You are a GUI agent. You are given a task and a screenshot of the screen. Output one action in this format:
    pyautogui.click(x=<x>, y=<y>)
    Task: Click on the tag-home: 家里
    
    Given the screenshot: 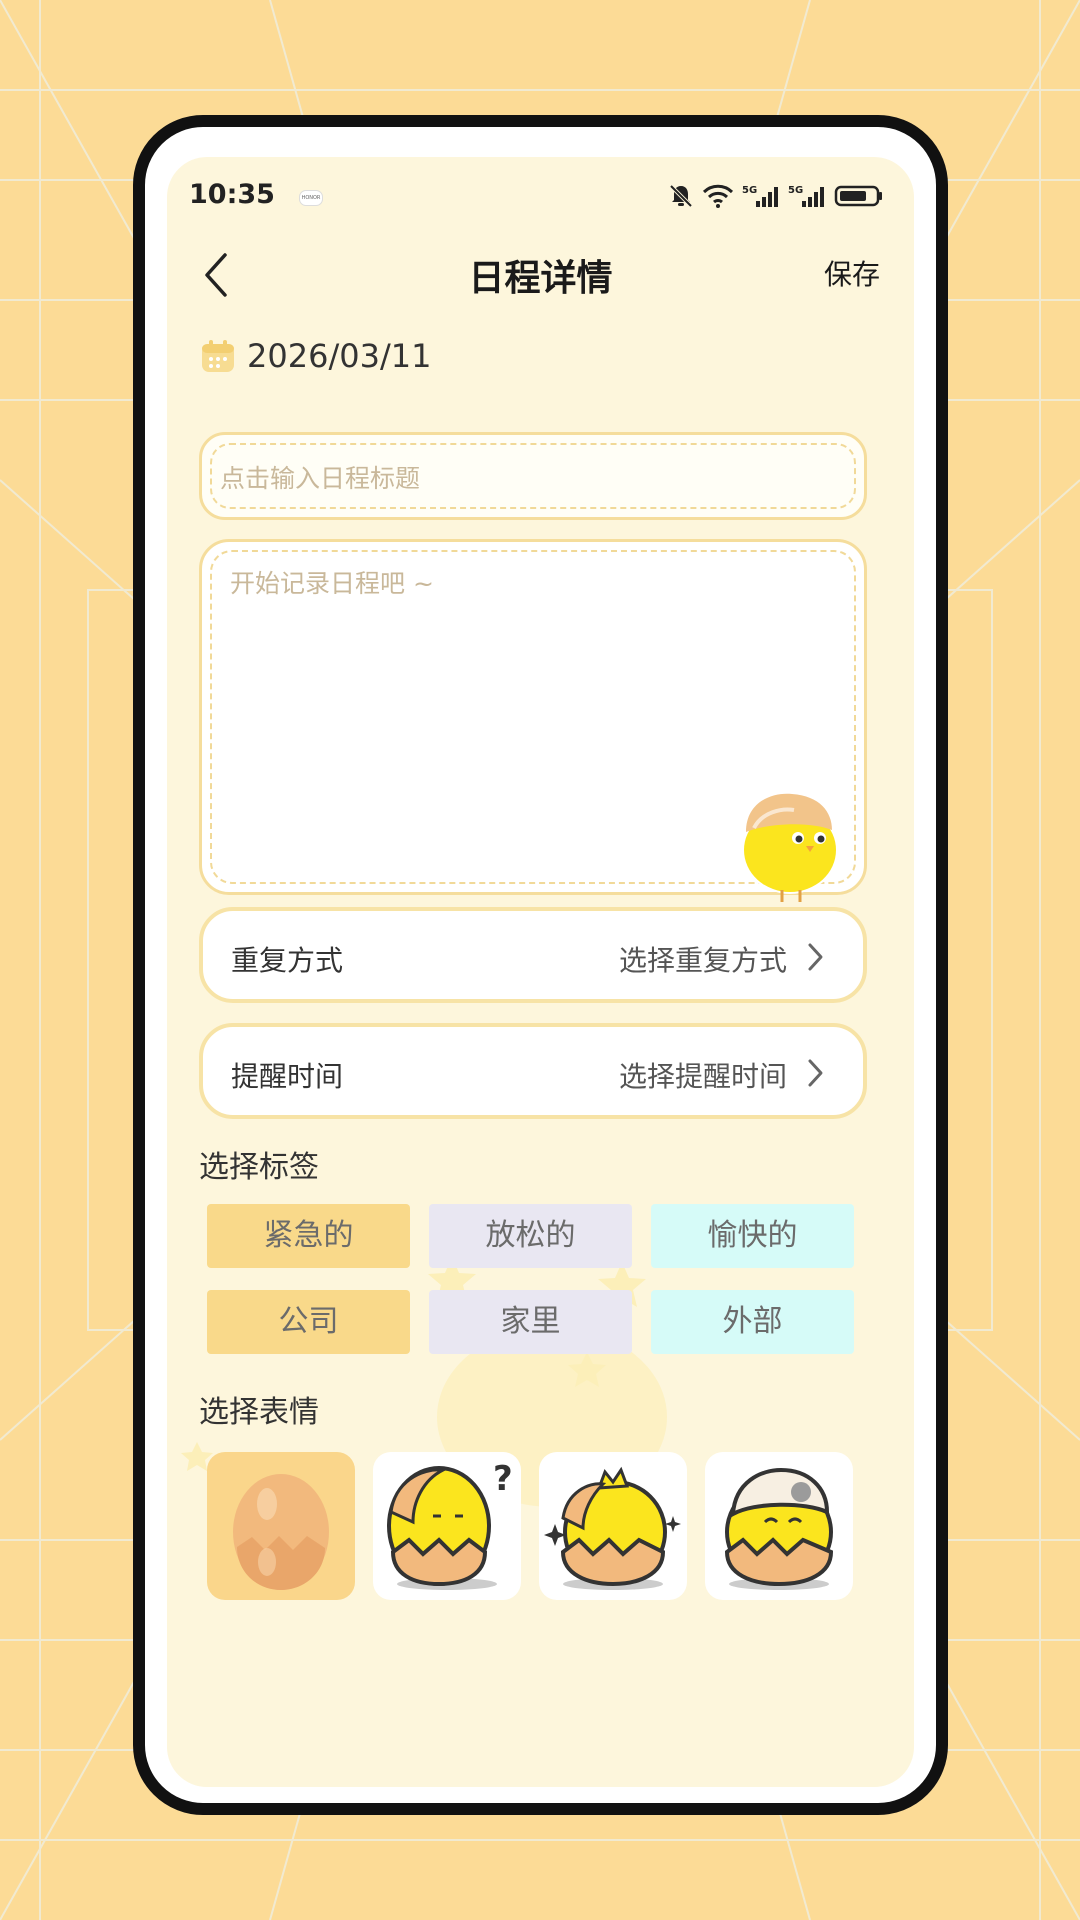 What is the action you would take?
    pyautogui.click(x=530, y=1322)
    